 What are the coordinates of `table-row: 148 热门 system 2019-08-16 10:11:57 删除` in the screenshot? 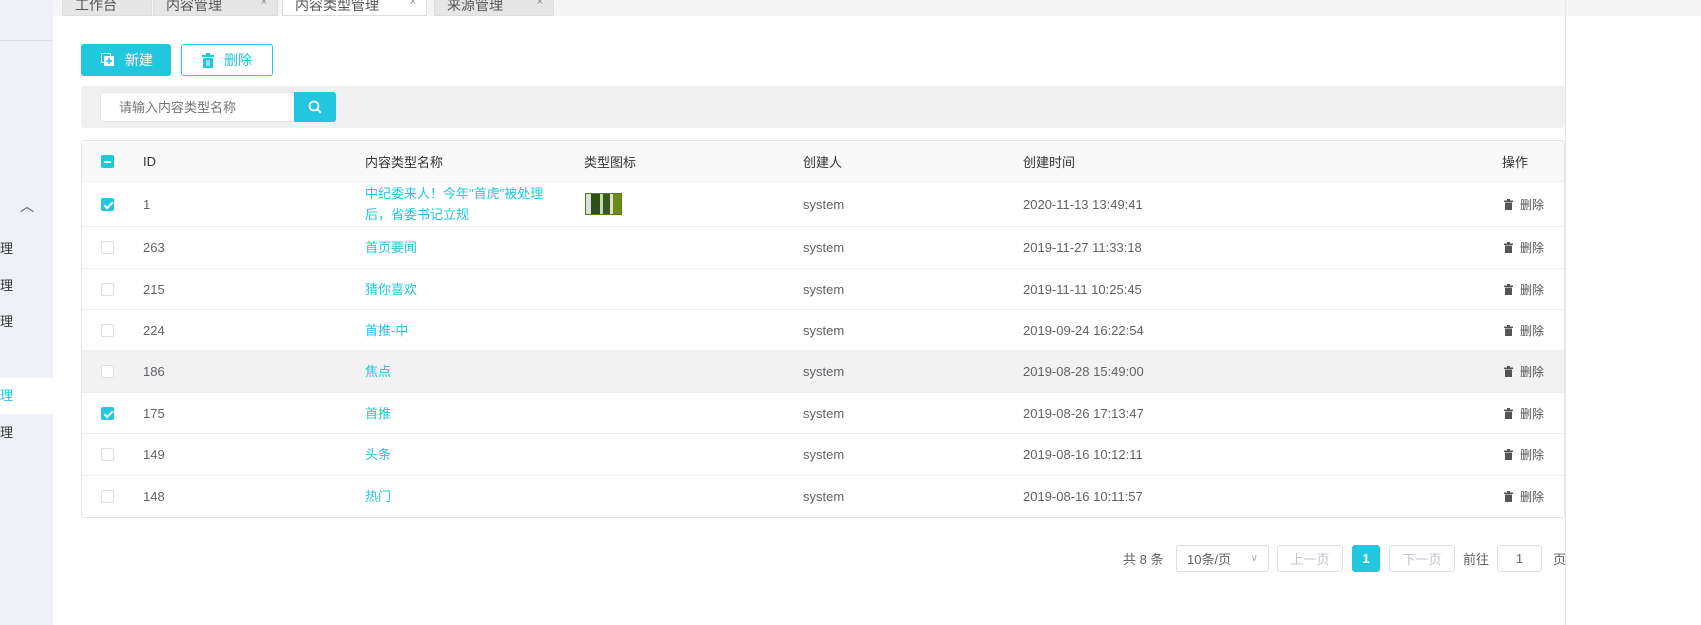 It's located at (823, 496).